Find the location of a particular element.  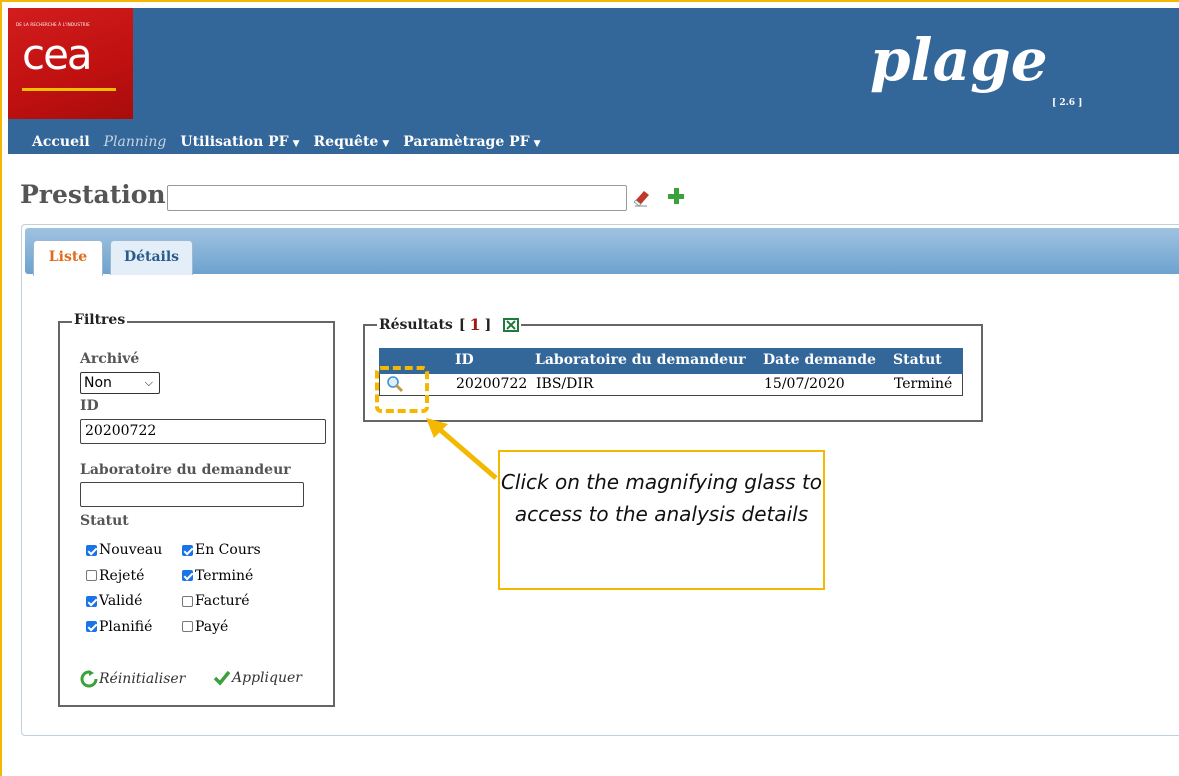

refresh-icon is located at coordinates (89, 679).